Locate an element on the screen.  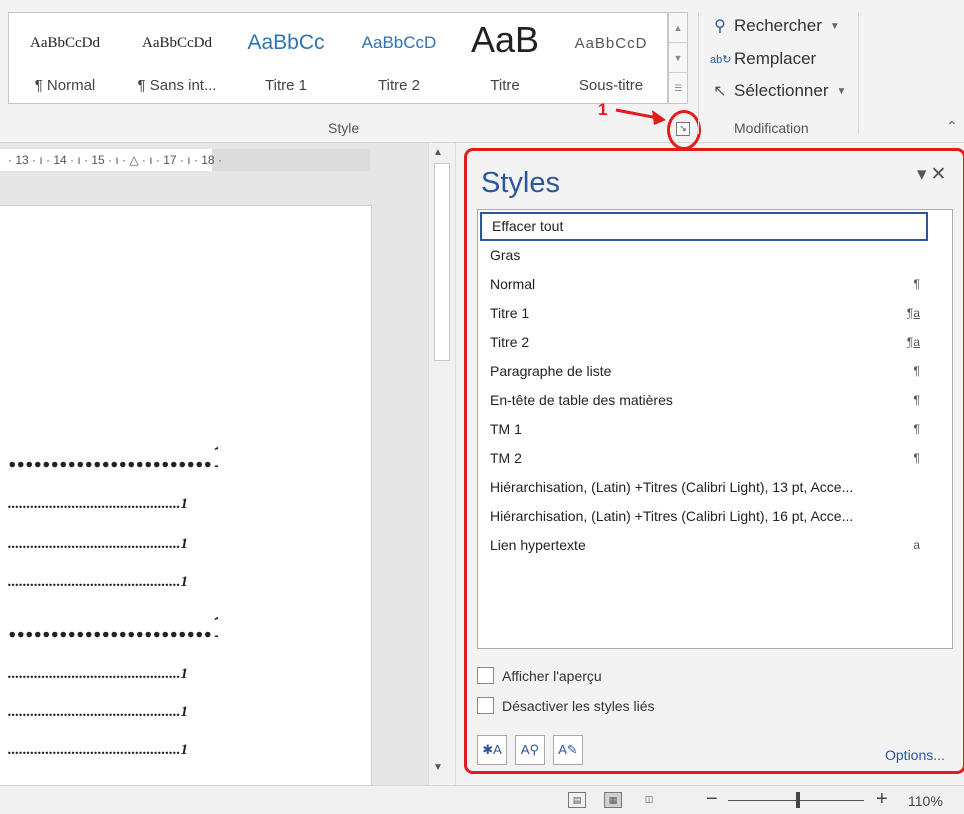
style-sample: AaBbCcD is located at coordinates (399, 42).